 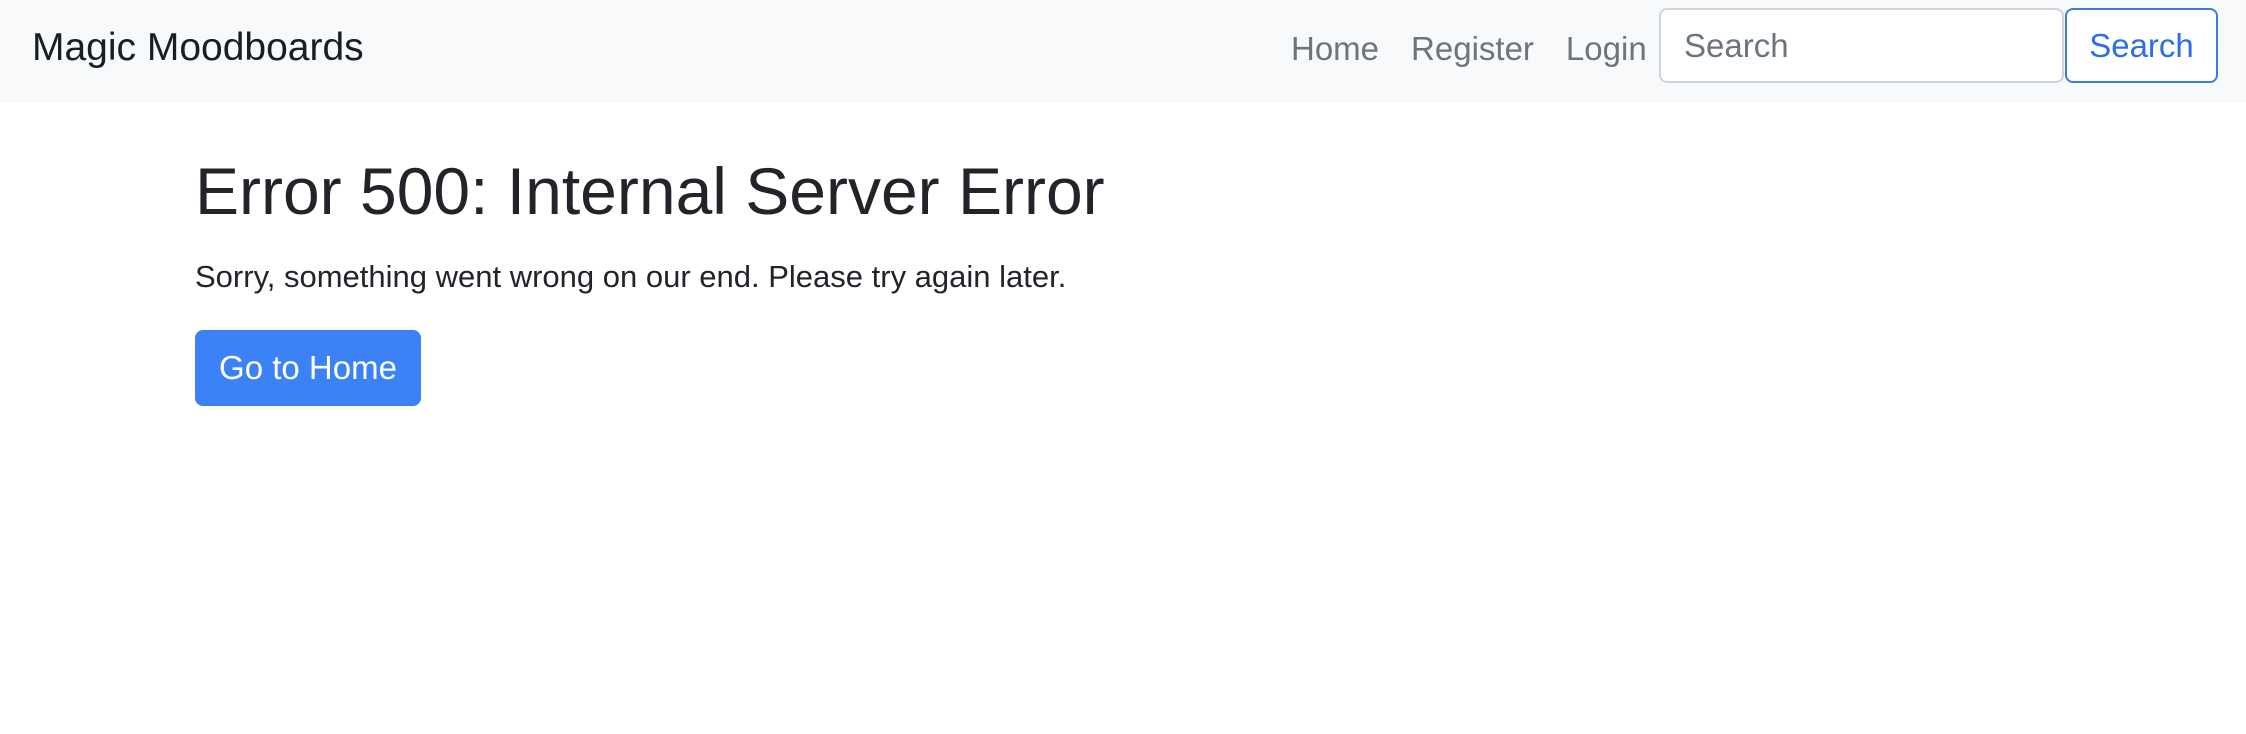 I want to click on nav-links: Home Register Login, so click(x=1469, y=49).